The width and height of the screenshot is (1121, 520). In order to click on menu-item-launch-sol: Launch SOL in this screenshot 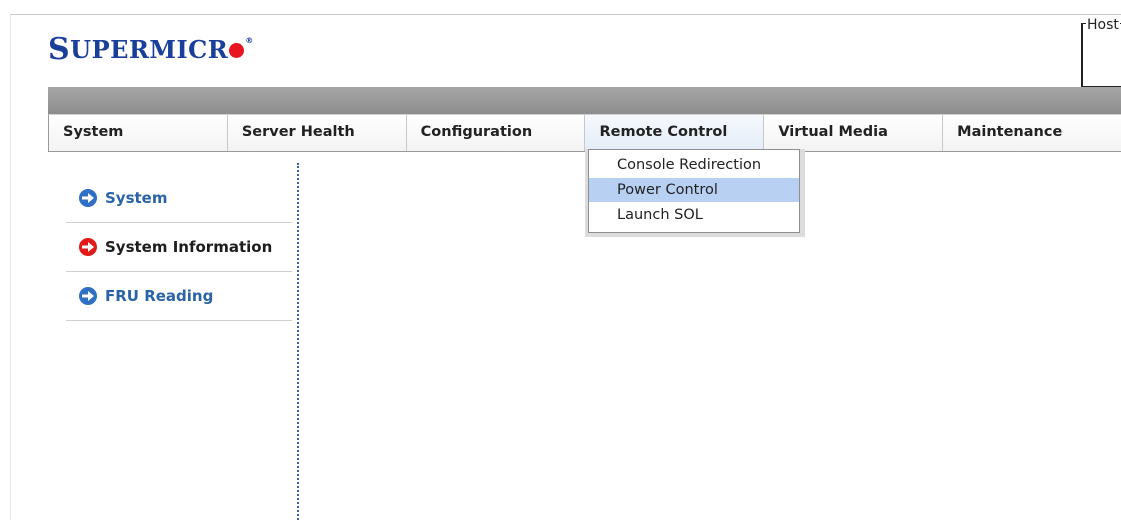, I will do `click(694, 215)`.